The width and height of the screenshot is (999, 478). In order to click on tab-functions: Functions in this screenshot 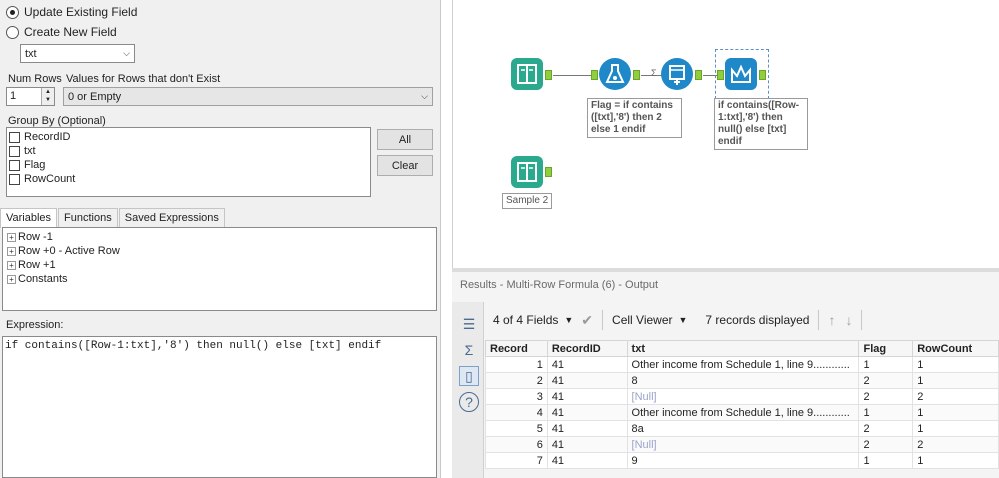, I will do `click(88, 218)`.